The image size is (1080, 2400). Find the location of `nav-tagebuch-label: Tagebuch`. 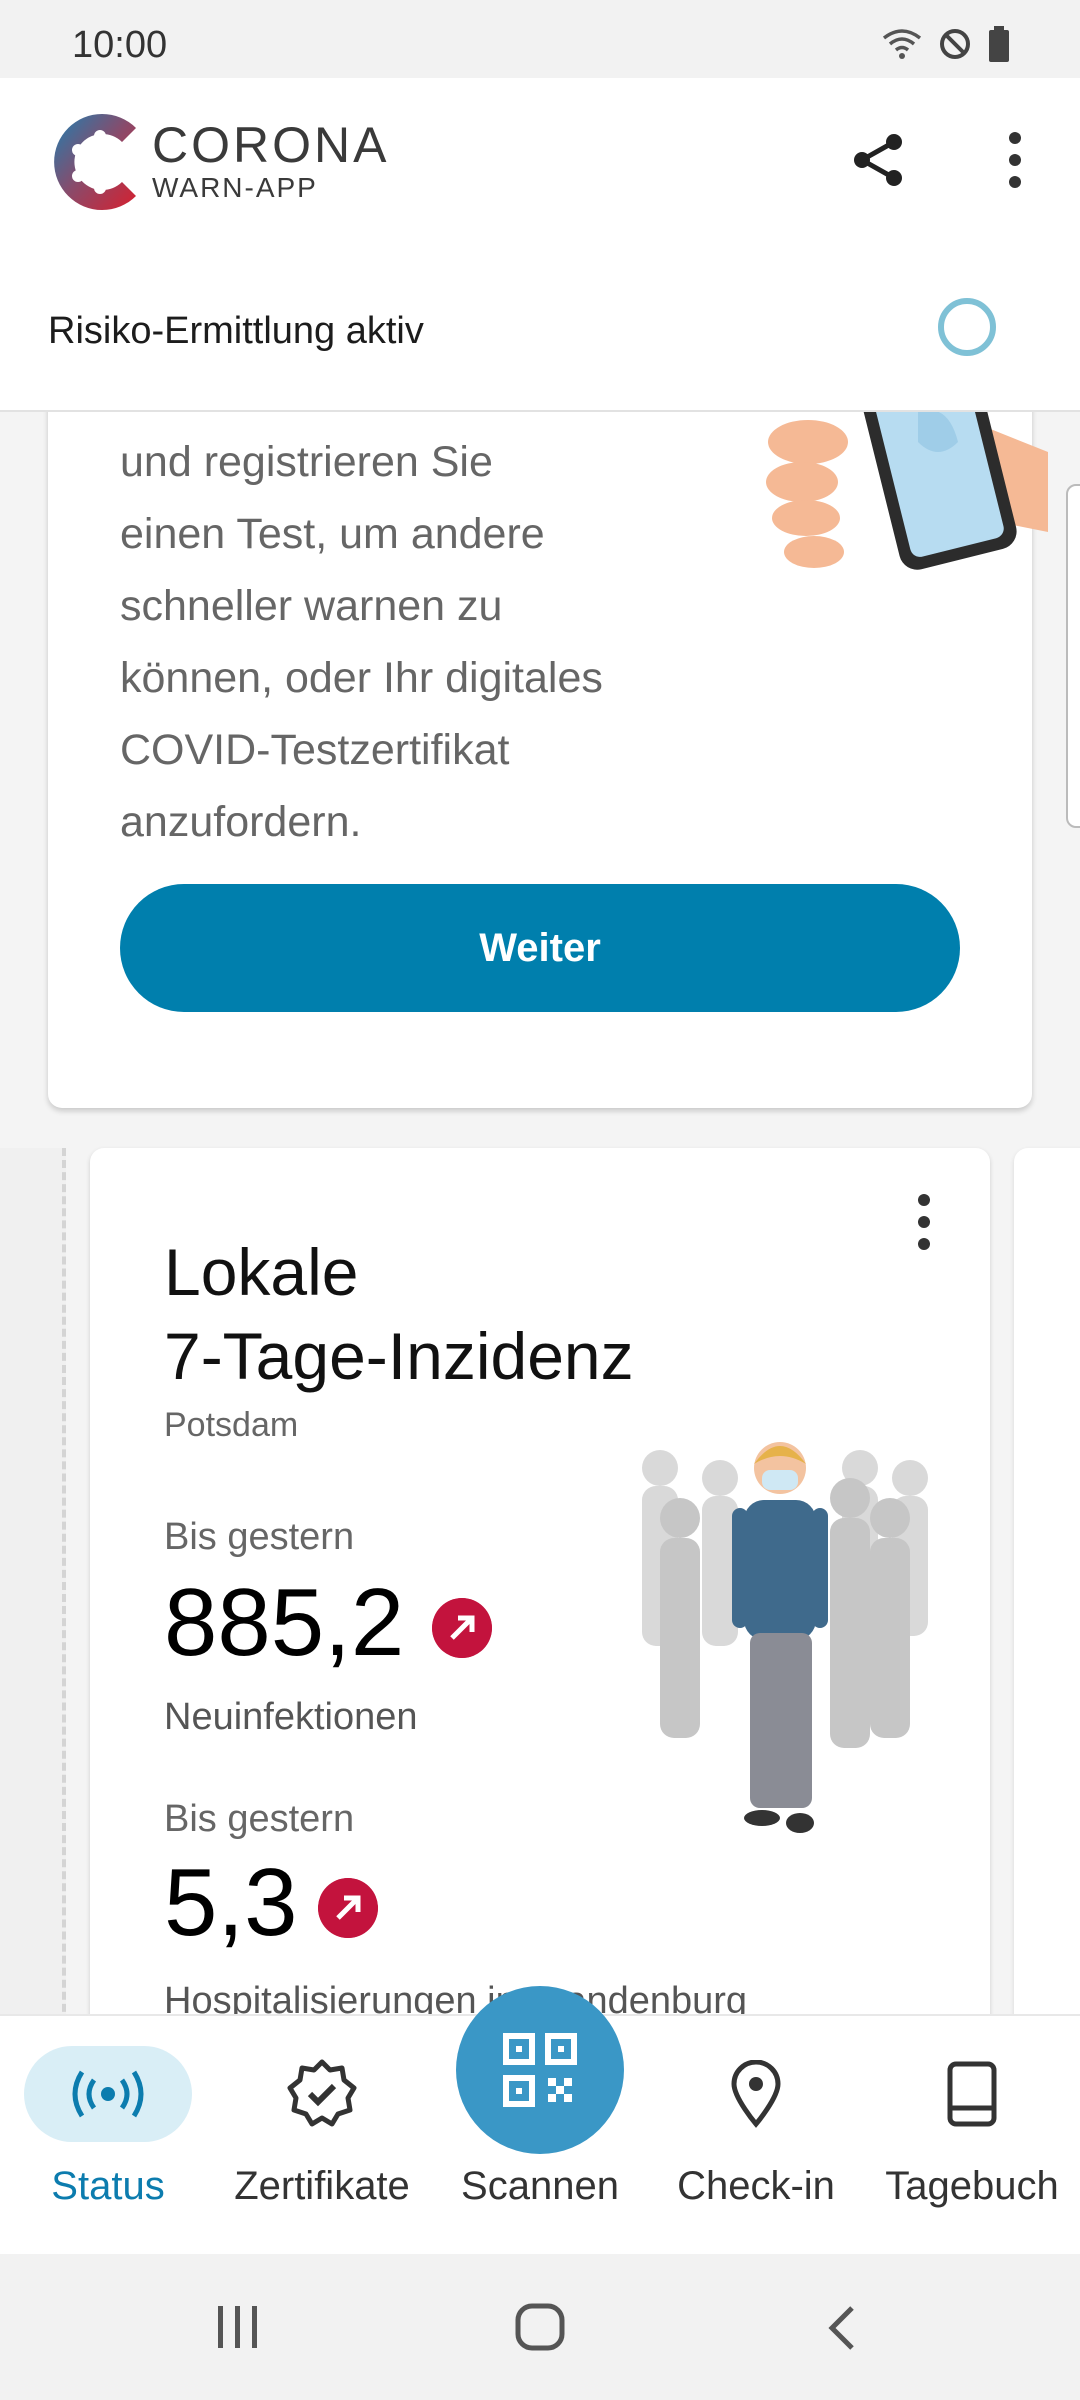

nav-tagebuch-label: Tagebuch is located at coordinates (972, 2186).